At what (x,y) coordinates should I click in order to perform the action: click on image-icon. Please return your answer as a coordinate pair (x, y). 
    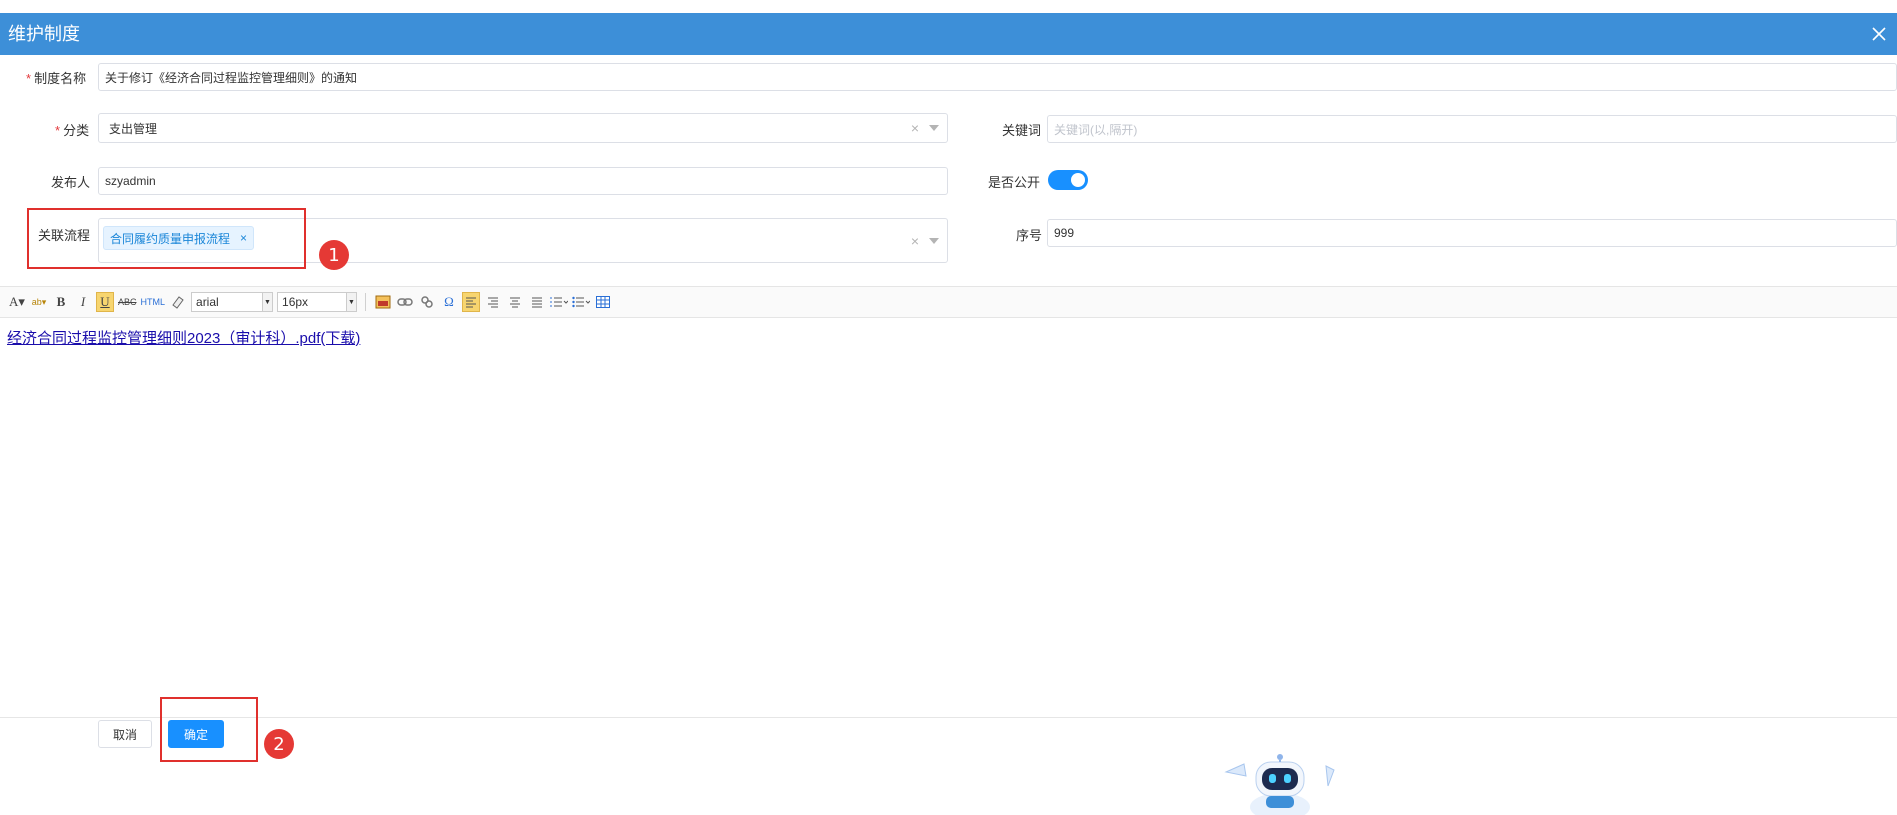
    Looking at the image, I should click on (383, 302).